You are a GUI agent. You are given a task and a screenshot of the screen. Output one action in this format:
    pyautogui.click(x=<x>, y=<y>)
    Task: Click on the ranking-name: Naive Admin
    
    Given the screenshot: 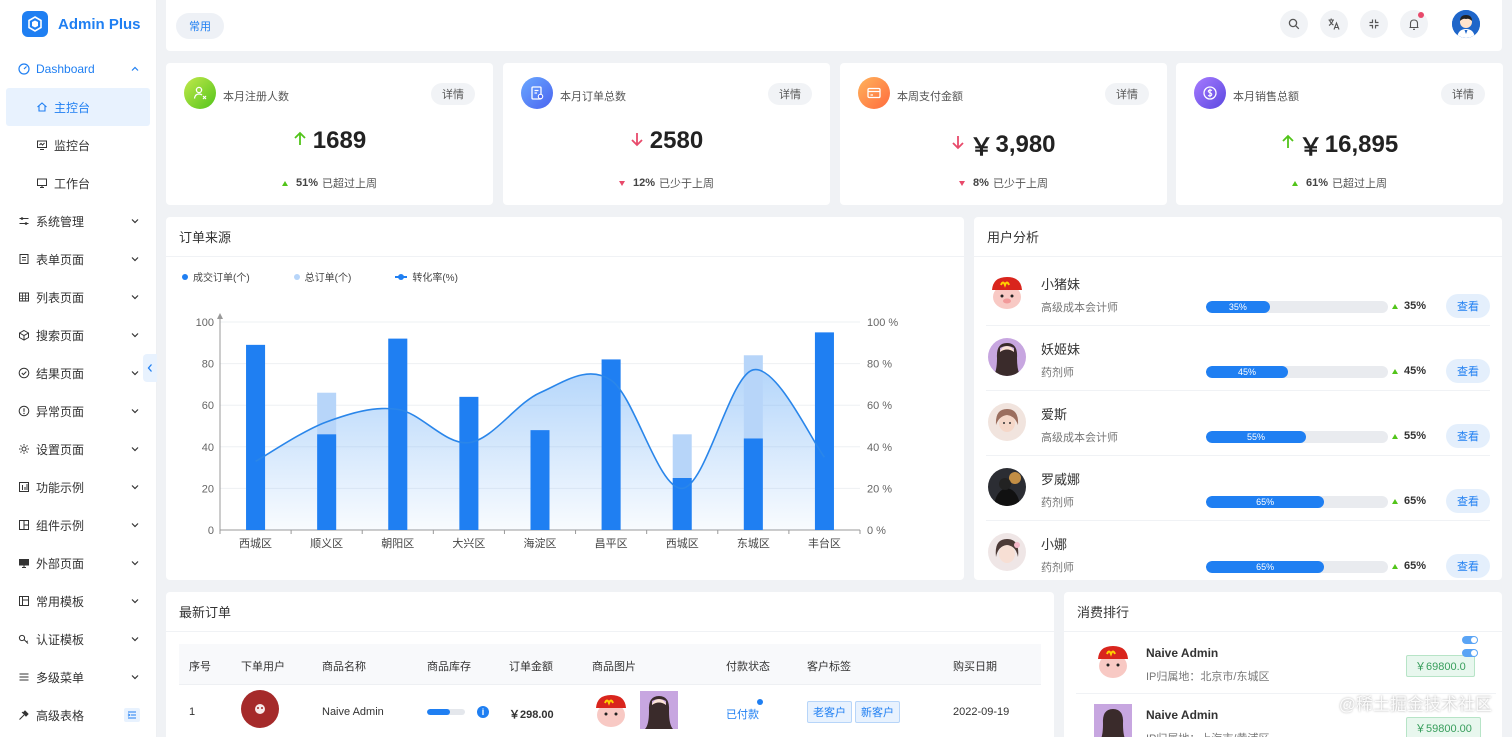 What is the action you would take?
    pyautogui.click(x=1182, y=715)
    